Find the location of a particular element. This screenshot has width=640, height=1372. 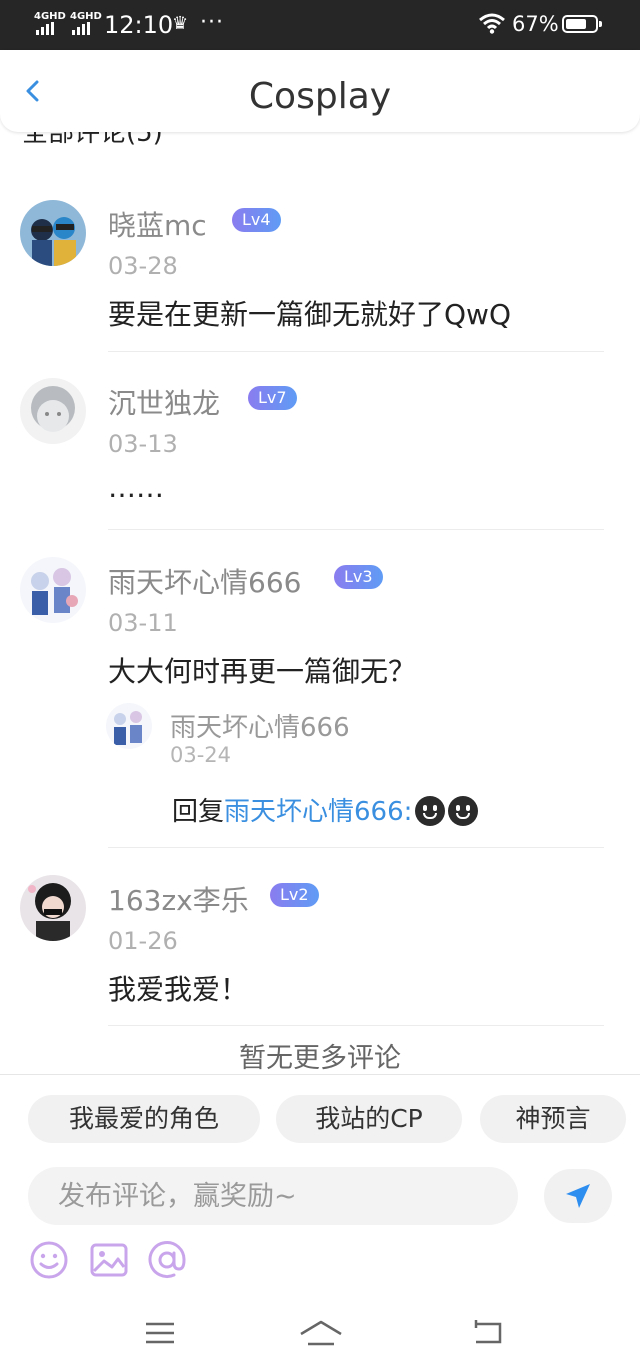

more-notifications-icon: ··· is located at coordinates (212, 22).